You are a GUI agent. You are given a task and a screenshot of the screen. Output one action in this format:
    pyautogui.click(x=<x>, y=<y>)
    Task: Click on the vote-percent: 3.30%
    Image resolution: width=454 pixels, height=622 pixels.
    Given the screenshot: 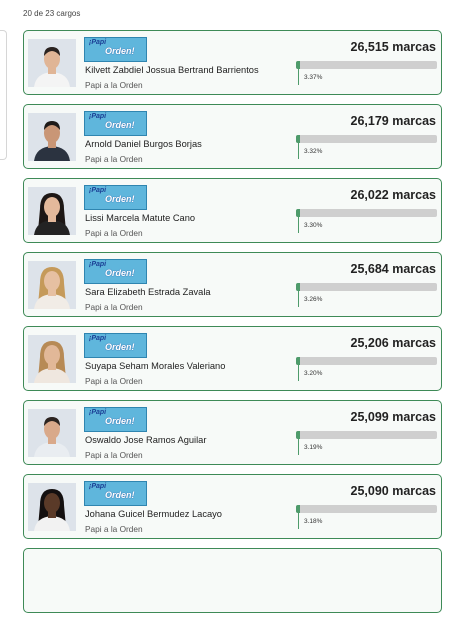 What is the action you would take?
    pyautogui.click(x=313, y=225)
    